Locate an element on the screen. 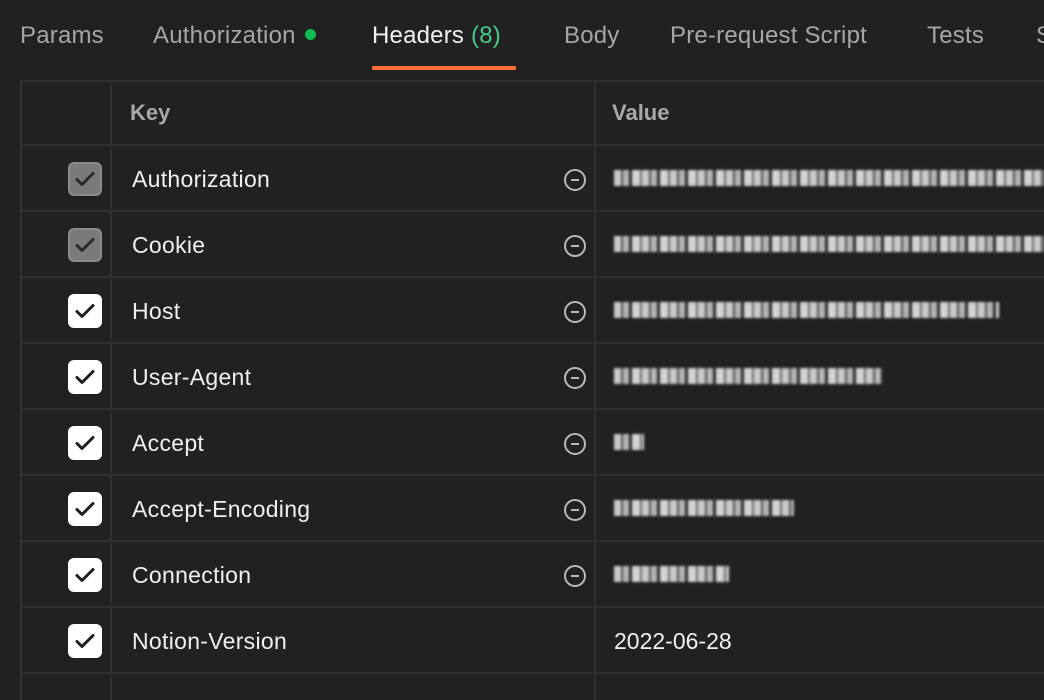  header-key: Cookie is located at coordinates (168, 245).